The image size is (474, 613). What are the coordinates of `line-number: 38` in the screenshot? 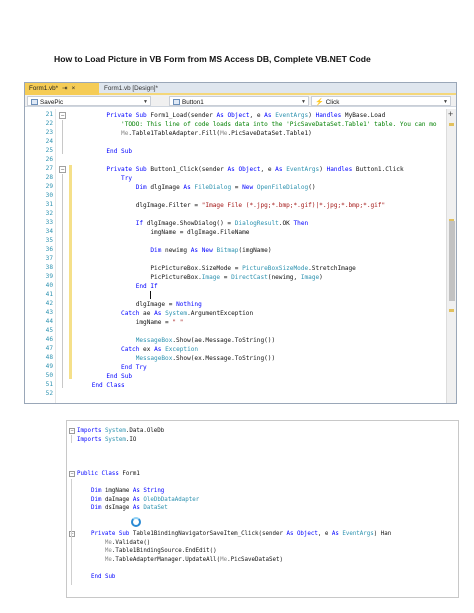 It's located at (49, 267).